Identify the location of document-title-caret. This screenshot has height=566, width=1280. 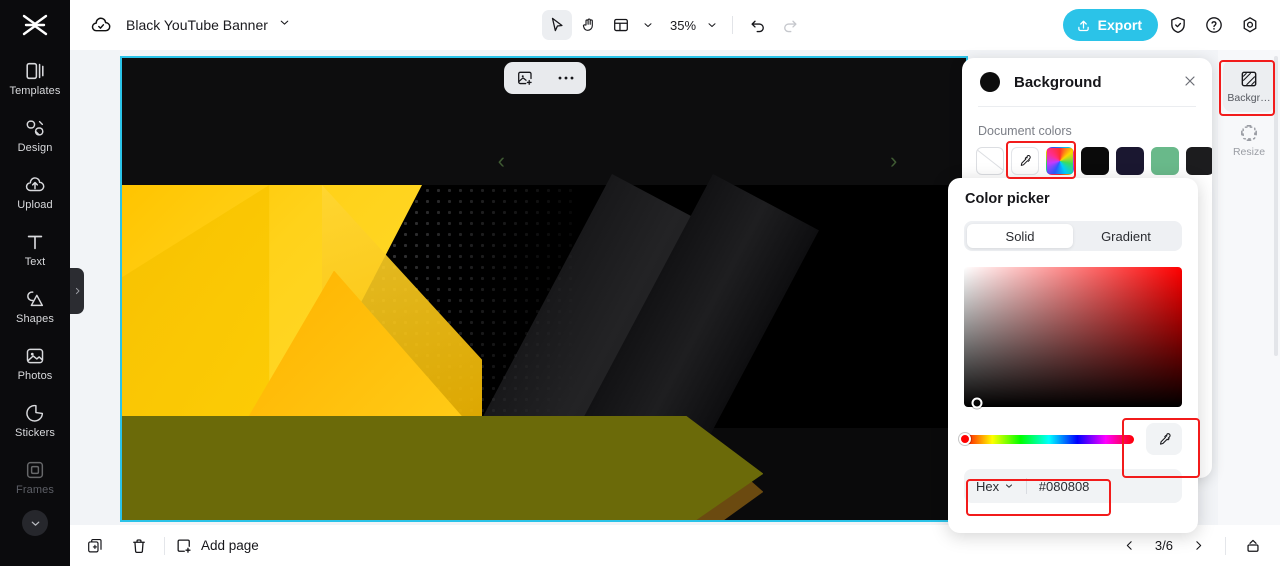
(284, 25).